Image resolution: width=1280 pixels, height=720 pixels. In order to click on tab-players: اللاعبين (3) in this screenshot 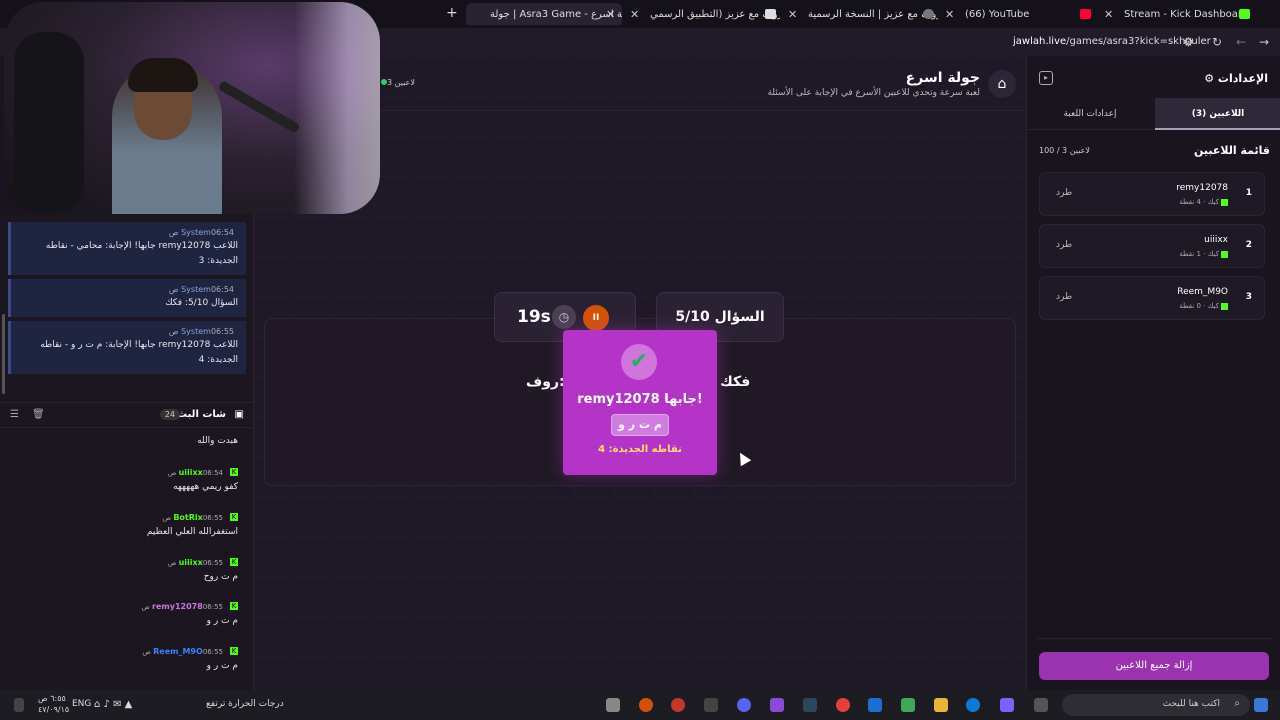, I will do `click(1217, 114)`.